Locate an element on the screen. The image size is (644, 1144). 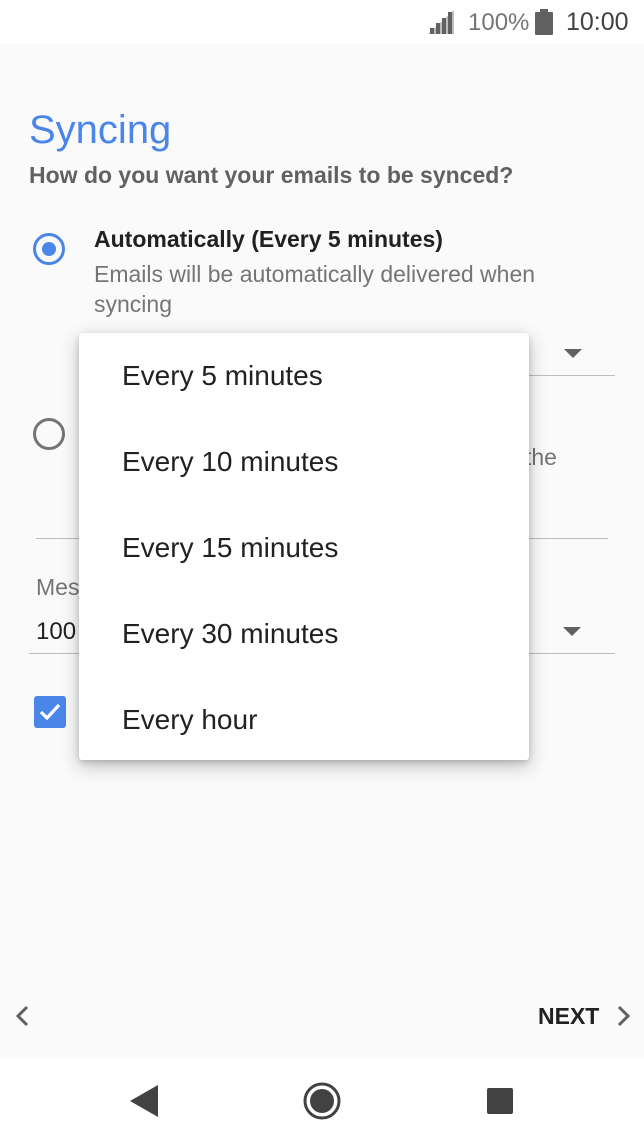
next-button: NEXT is located at coordinates (568, 1016).